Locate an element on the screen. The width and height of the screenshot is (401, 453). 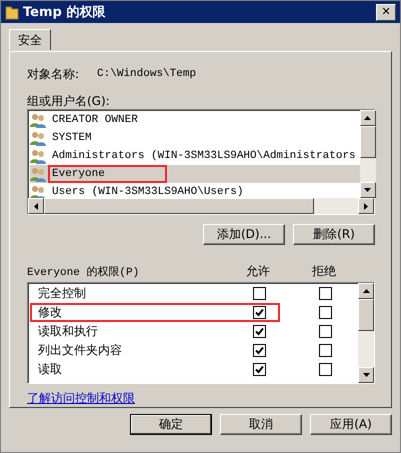
permission-name: 列出文件夹内容 is located at coordinates (80, 350).